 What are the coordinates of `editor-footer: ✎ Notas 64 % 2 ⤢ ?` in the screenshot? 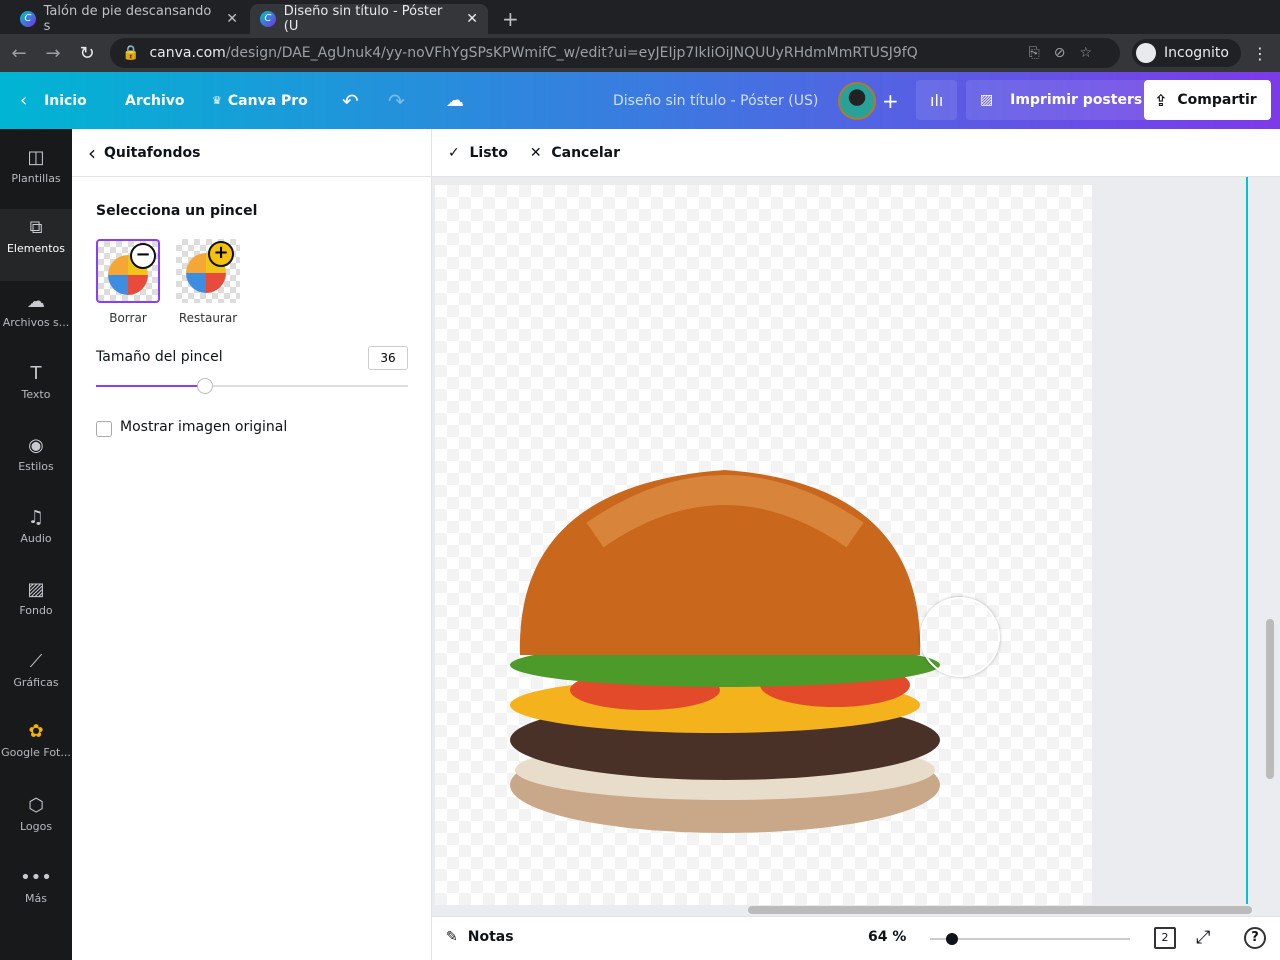 It's located at (856, 938).